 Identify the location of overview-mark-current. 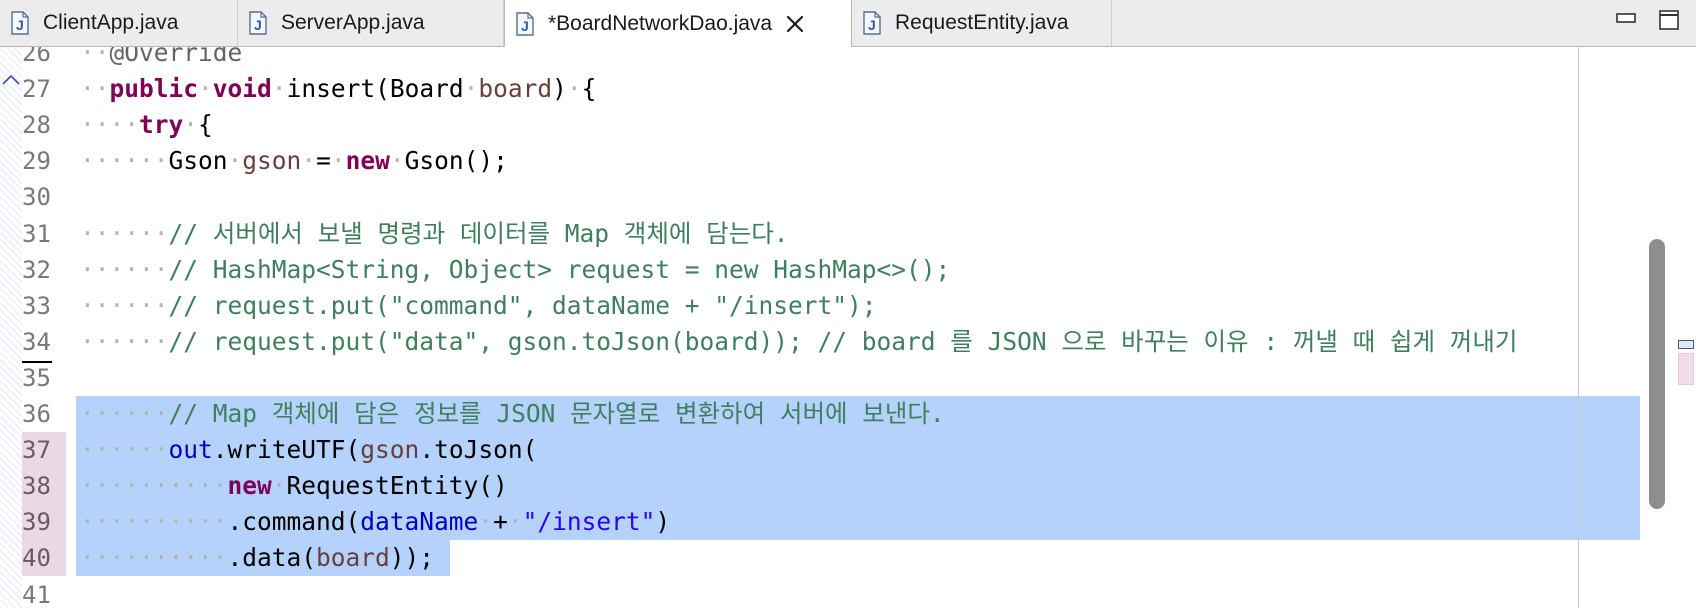
(1686, 344).